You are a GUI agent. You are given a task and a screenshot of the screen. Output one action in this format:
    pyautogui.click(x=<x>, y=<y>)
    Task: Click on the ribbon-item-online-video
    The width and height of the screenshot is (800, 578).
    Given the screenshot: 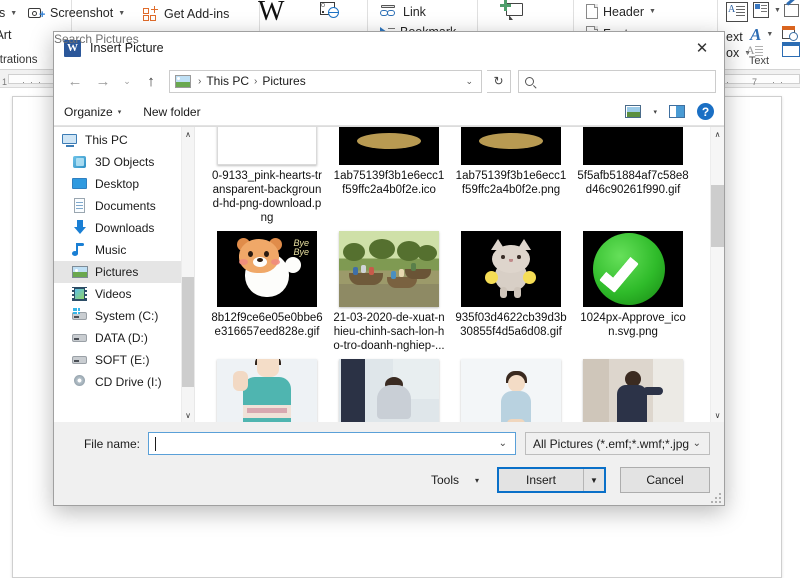 What is the action you would take?
    pyautogui.click(x=330, y=10)
    